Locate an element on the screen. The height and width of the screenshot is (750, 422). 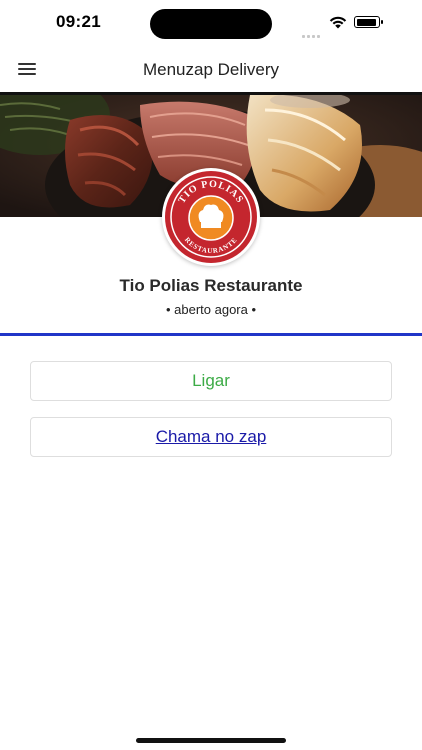
clock: 09:21 is located at coordinates (78, 21).